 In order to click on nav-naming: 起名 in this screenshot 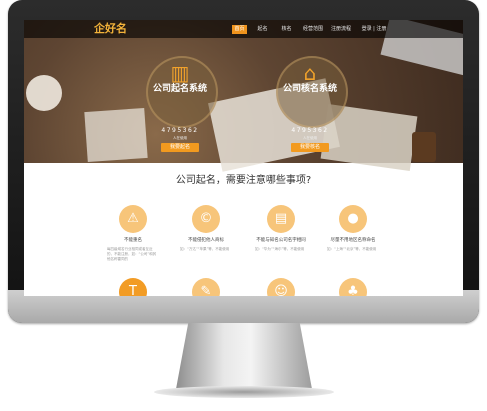, I will do `click(262, 29)`.